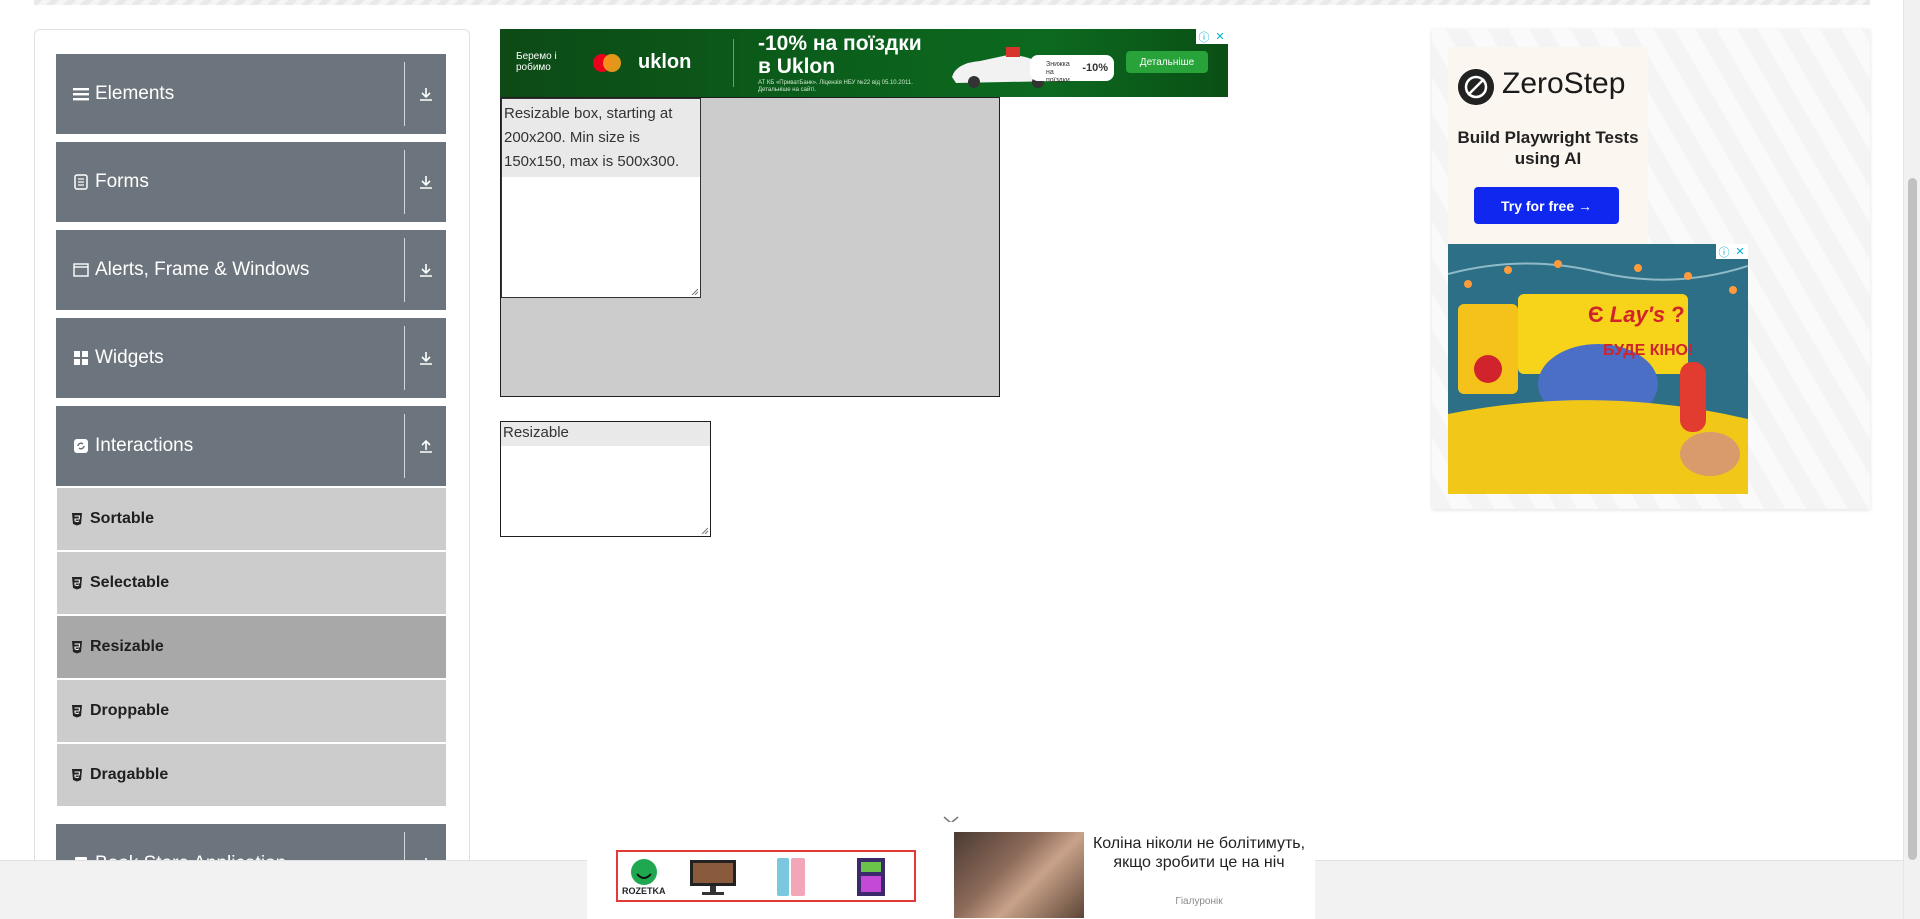  I want to click on ad-divider, so click(733, 63).